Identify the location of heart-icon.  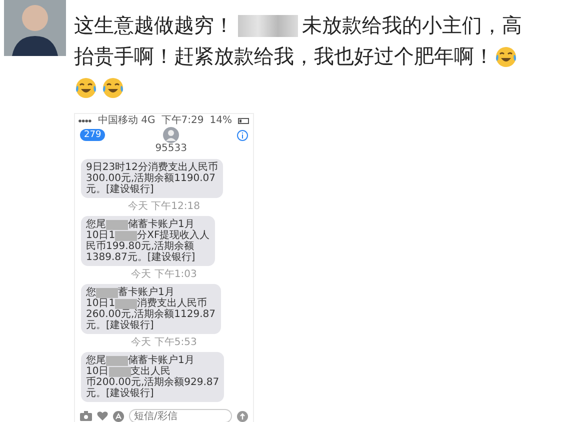
(102, 416).